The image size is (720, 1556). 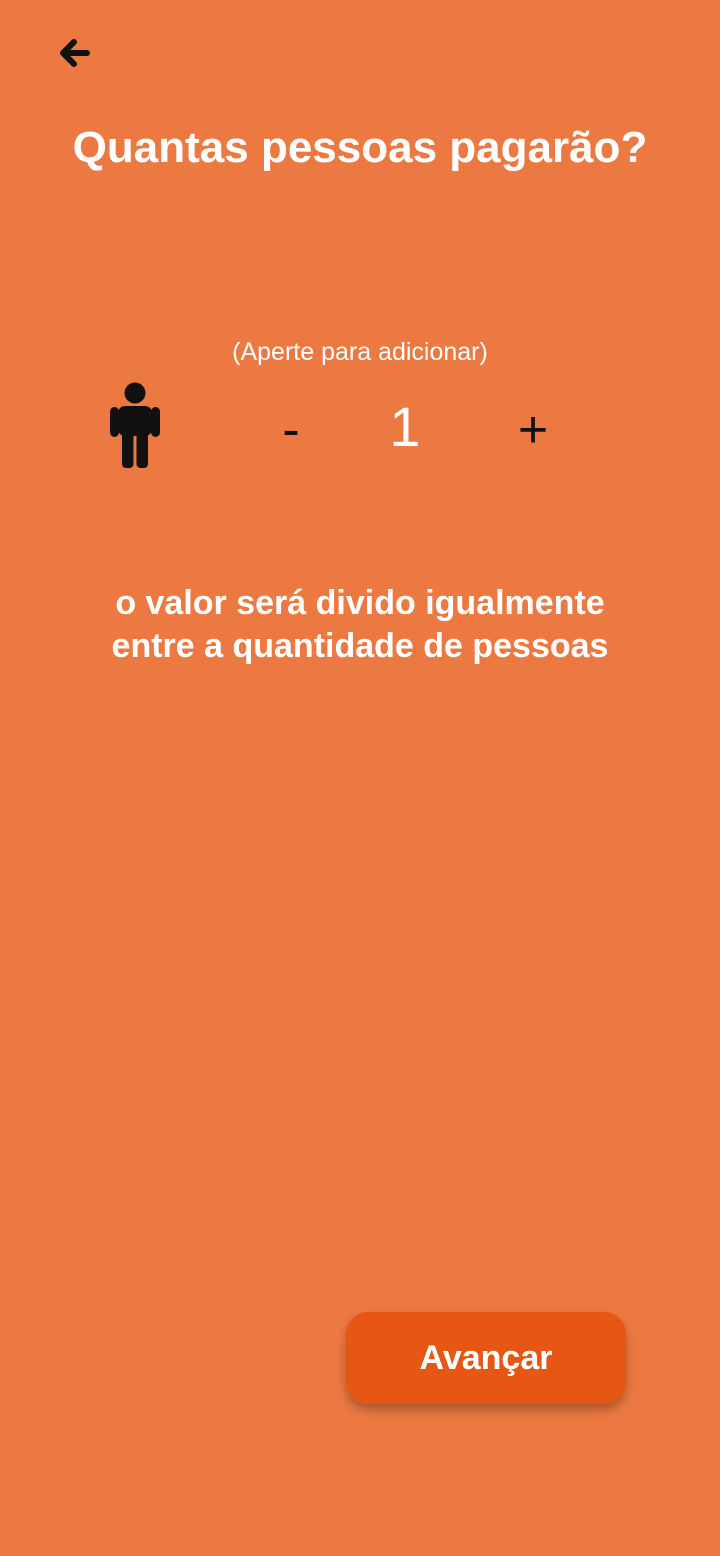 What do you see at coordinates (360, 646) in the screenshot?
I see `split-info-line-2: entre a quantidade de pessoas` at bounding box center [360, 646].